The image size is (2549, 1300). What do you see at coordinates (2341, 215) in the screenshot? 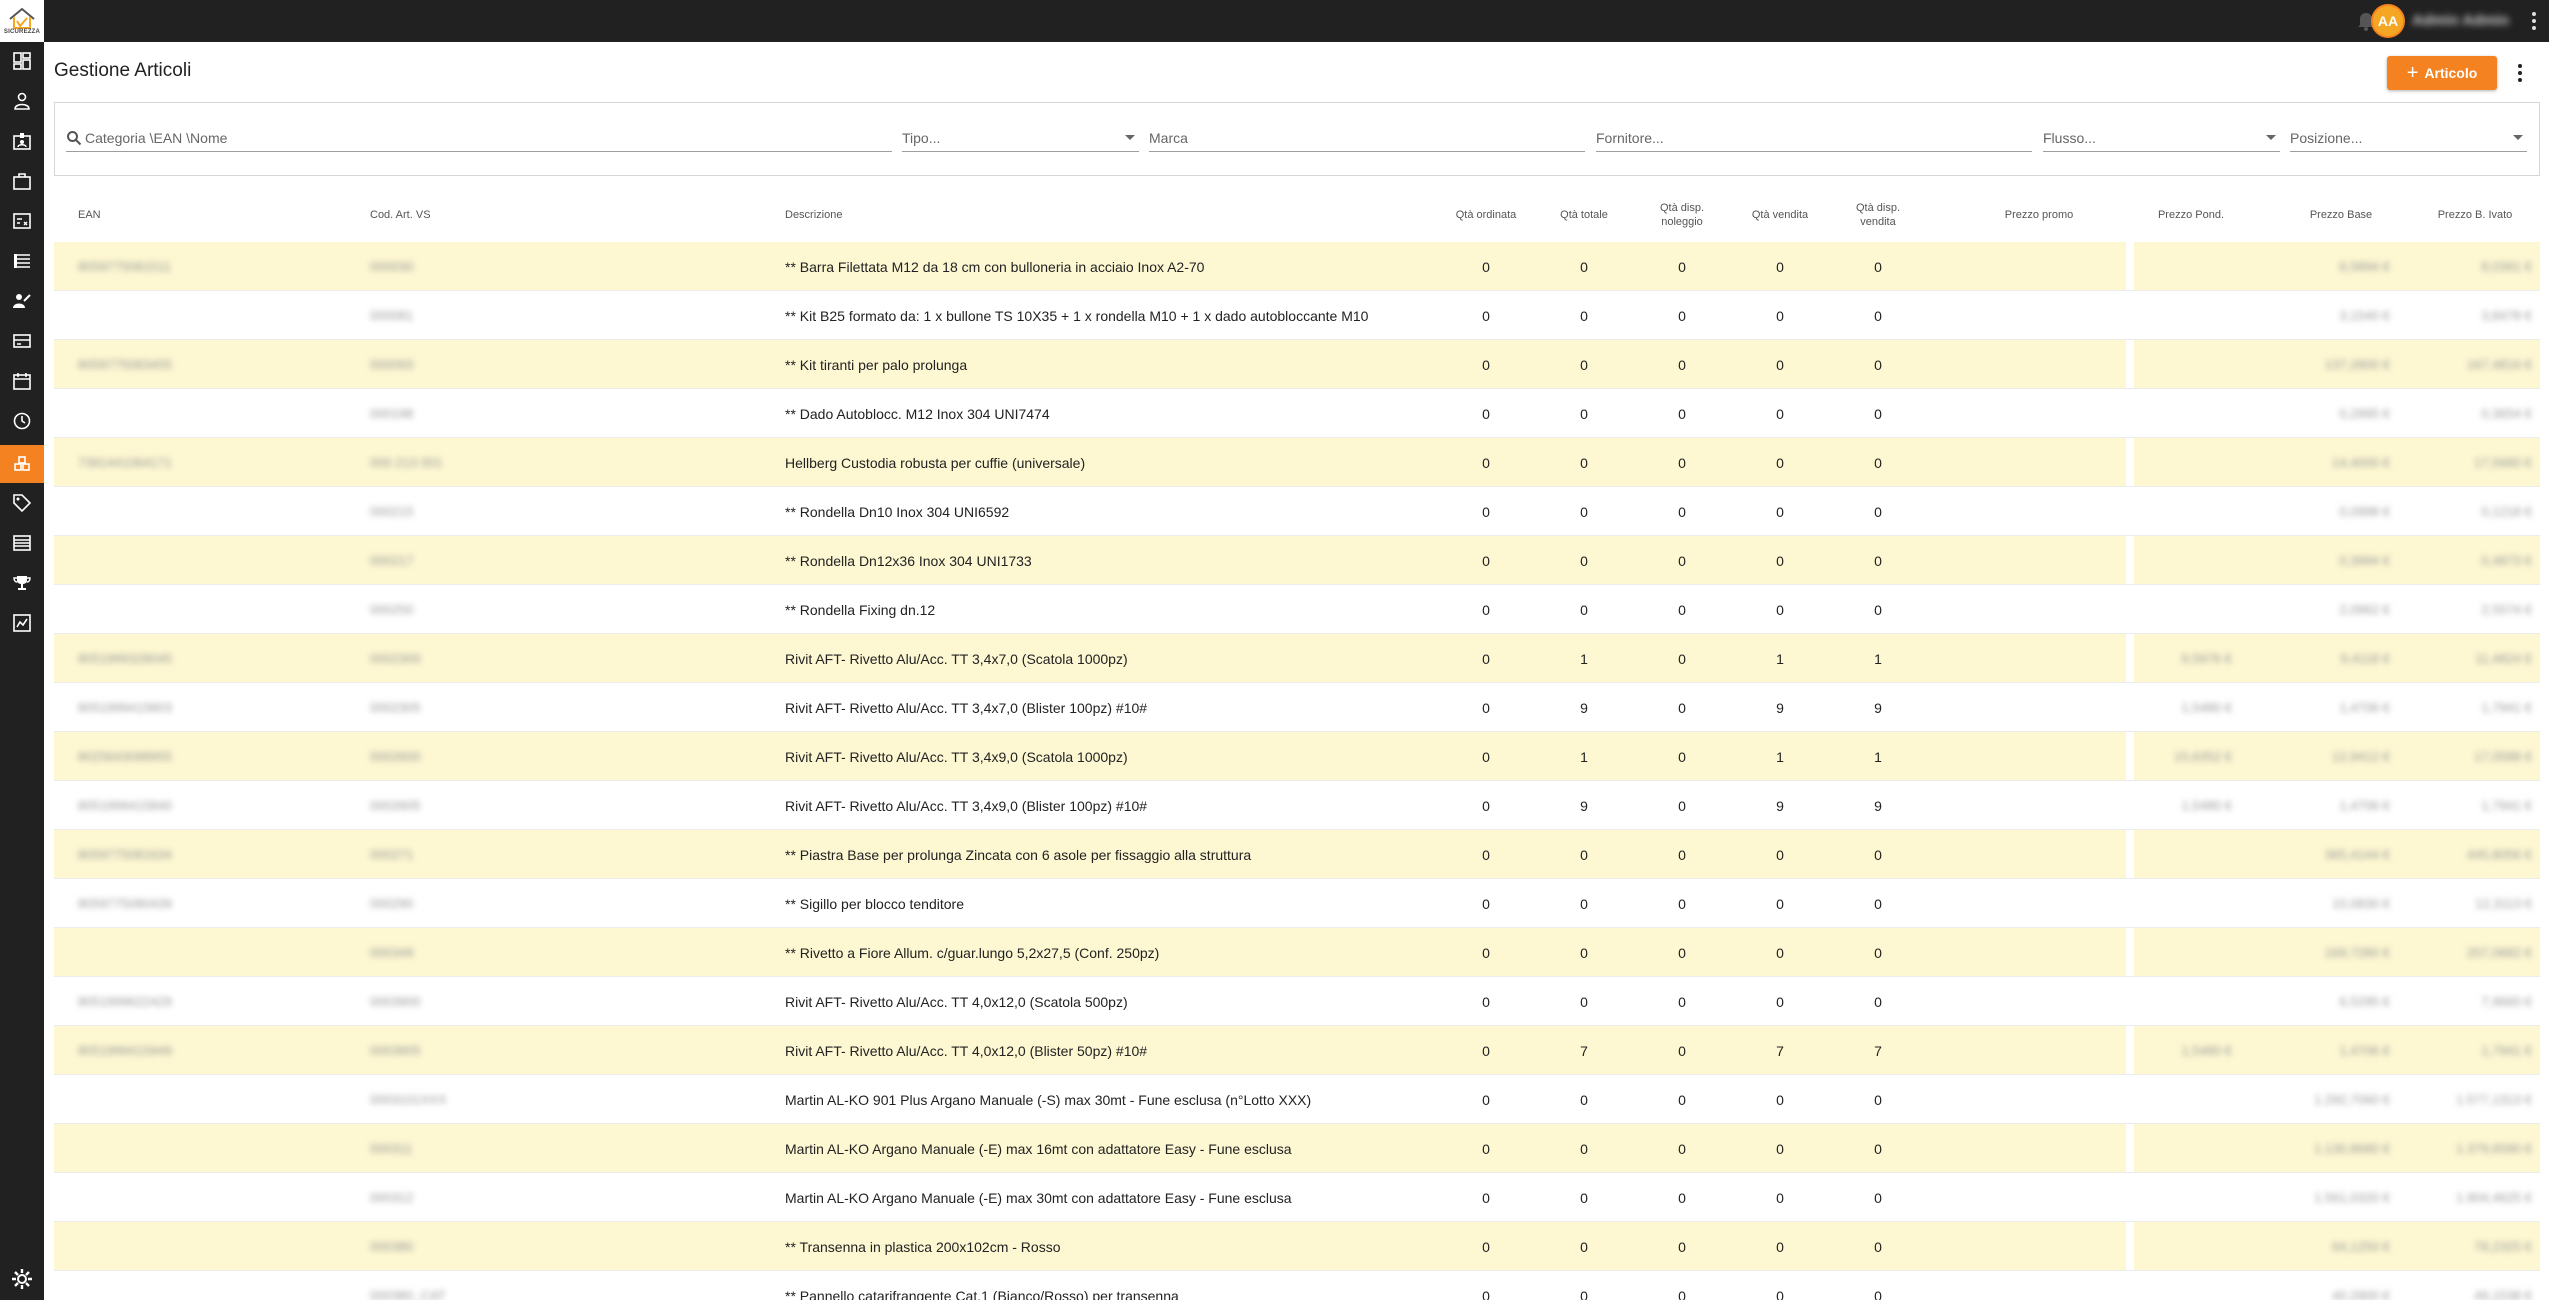
I see `col-prezzo-base: Prezzo Base` at bounding box center [2341, 215].